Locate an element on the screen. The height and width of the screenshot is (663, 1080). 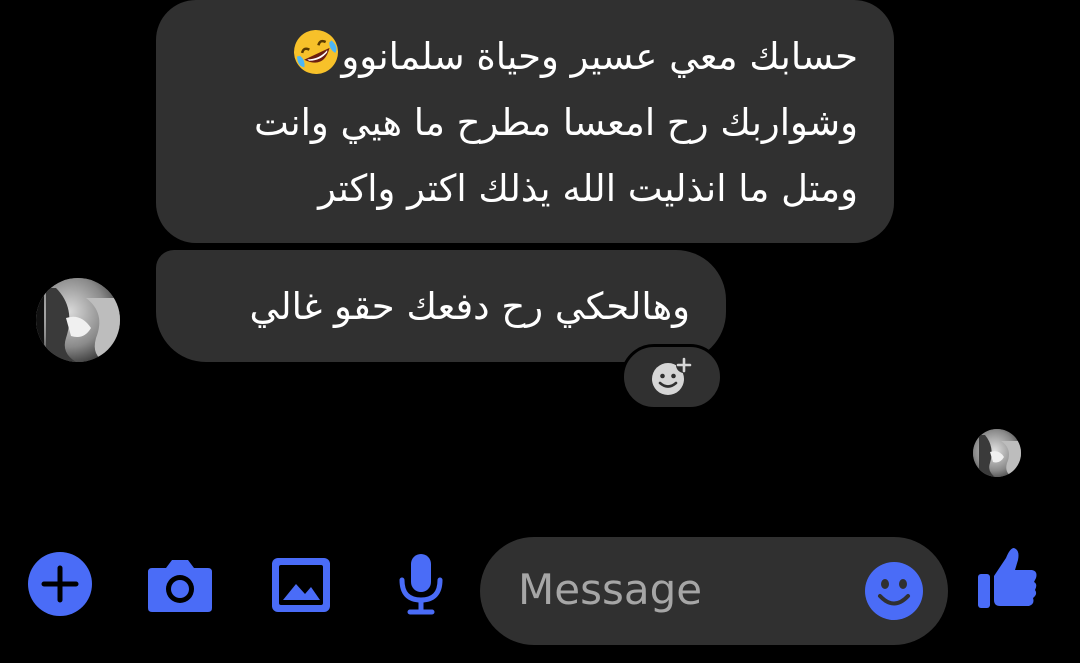
voice-message-button is located at coordinates (421, 584).